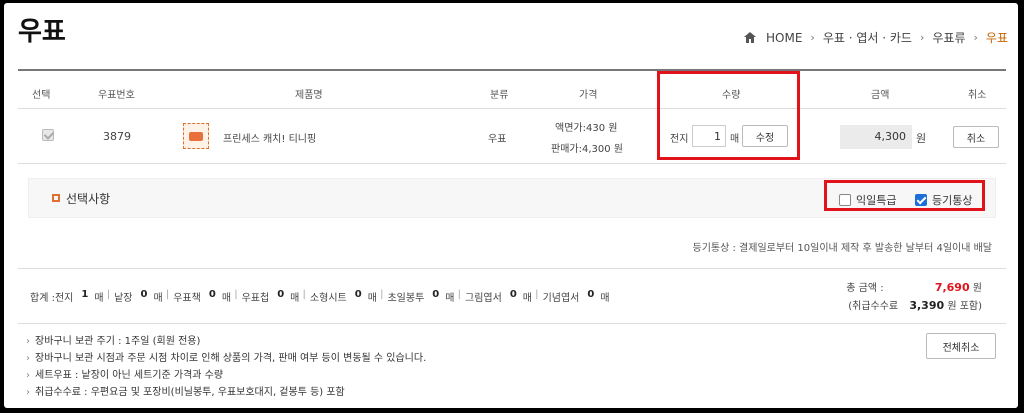  Describe the element at coordinates (865, 288) in the screenshot. I see `total-label: 총 금액 :` at that location.